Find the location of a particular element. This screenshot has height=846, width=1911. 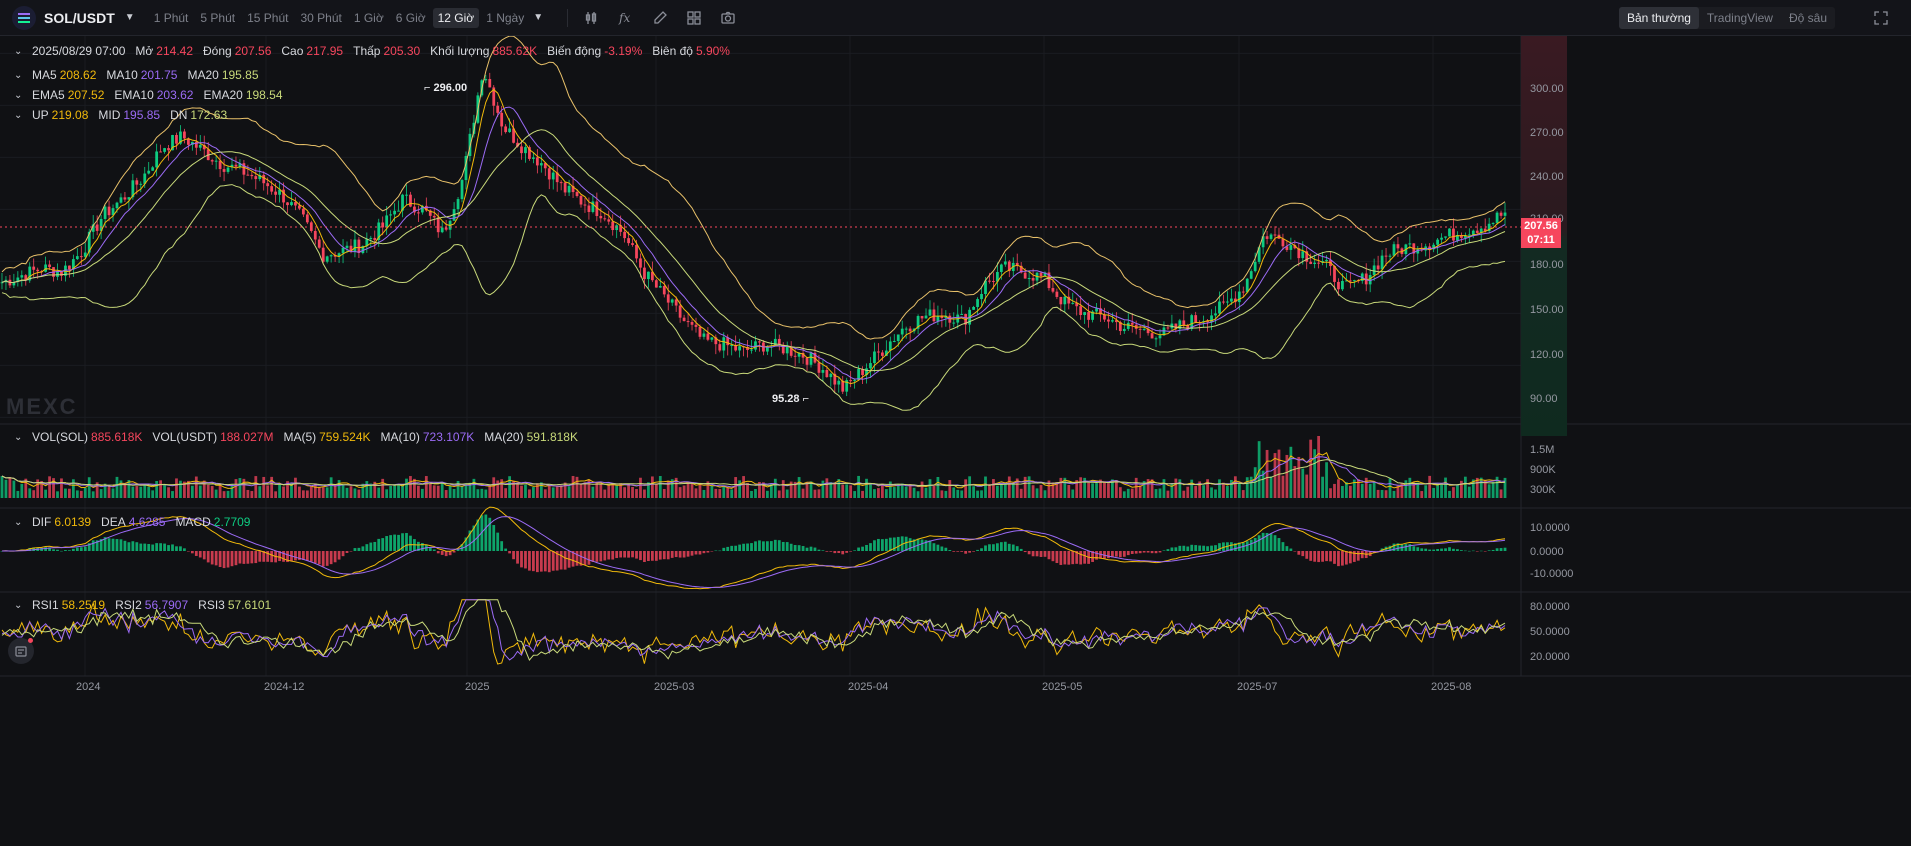

fullscreen-icon is located at coordinates (1881, 18).